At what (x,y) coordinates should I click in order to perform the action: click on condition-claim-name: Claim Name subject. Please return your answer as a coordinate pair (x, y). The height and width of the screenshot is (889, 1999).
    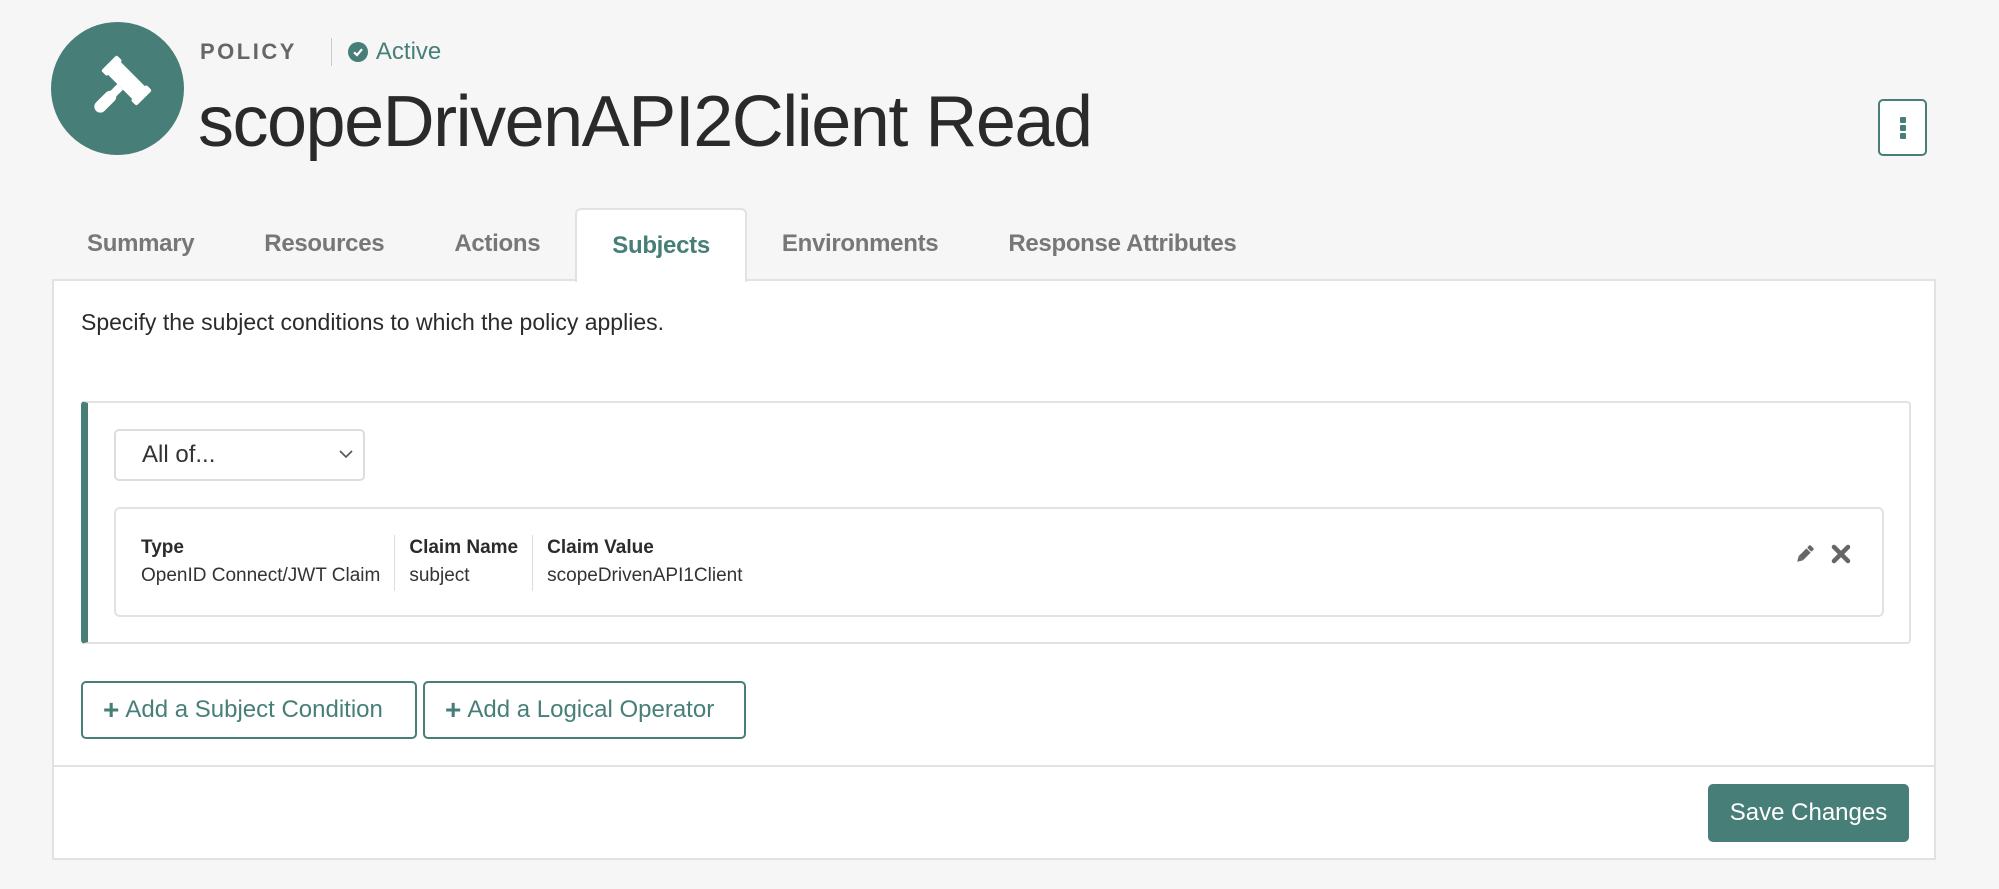
    Looking at the image, I should click on (463, 563).